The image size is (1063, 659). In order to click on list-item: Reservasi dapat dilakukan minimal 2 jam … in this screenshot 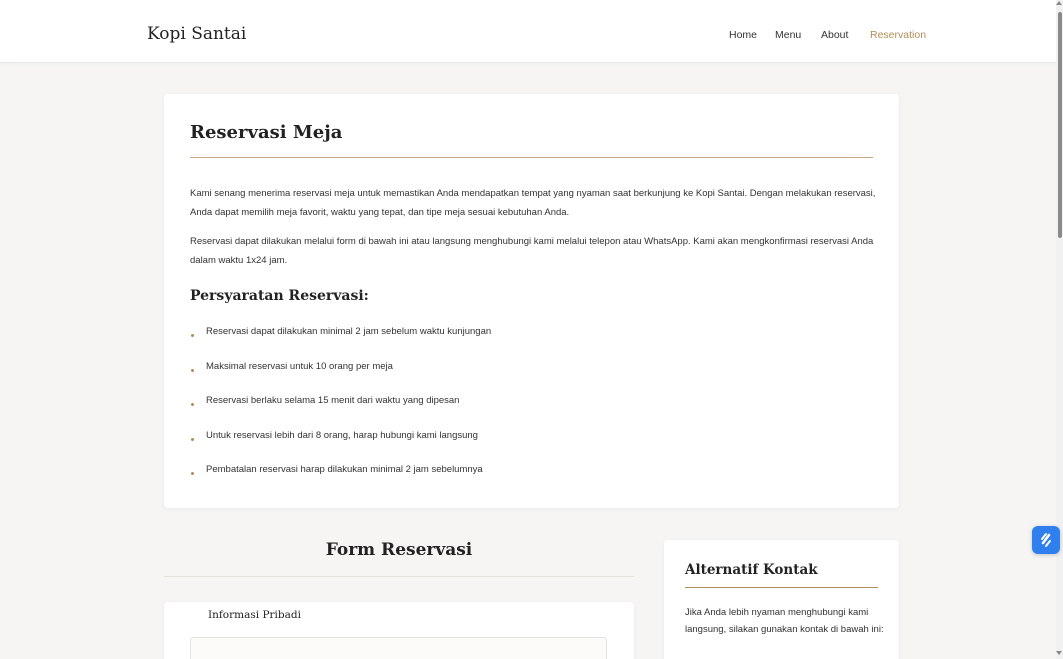, I will do `click(340, 343)`.